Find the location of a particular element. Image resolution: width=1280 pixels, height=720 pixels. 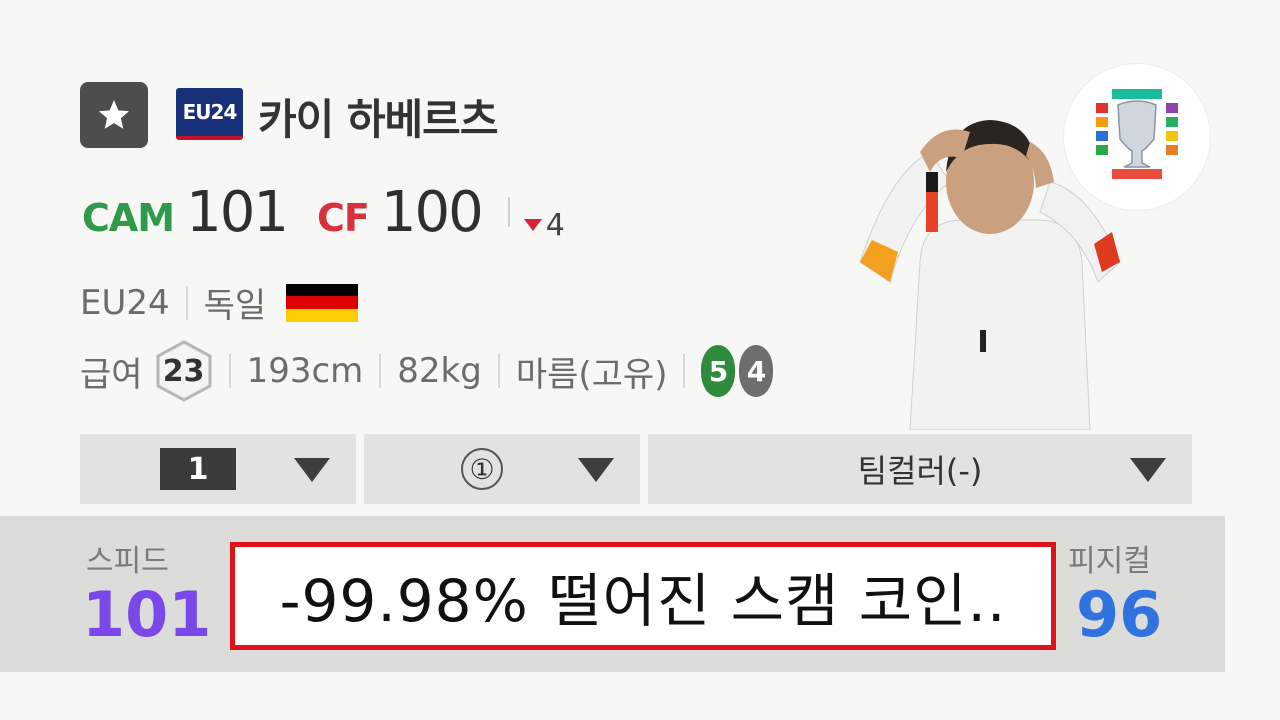

secondary-position: CF is located at coordinates (343, 218).